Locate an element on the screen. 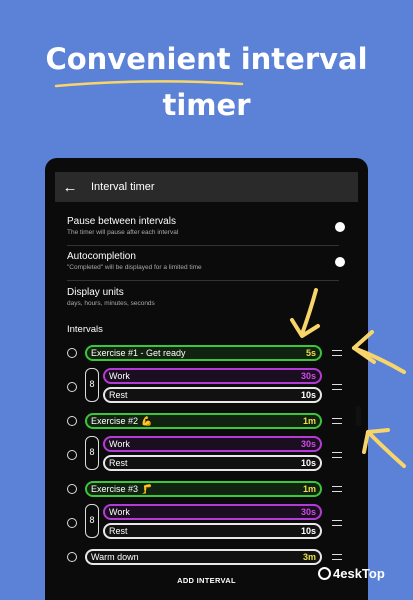  interval-name: Exercise #3 is located at coordinates (115, 488).